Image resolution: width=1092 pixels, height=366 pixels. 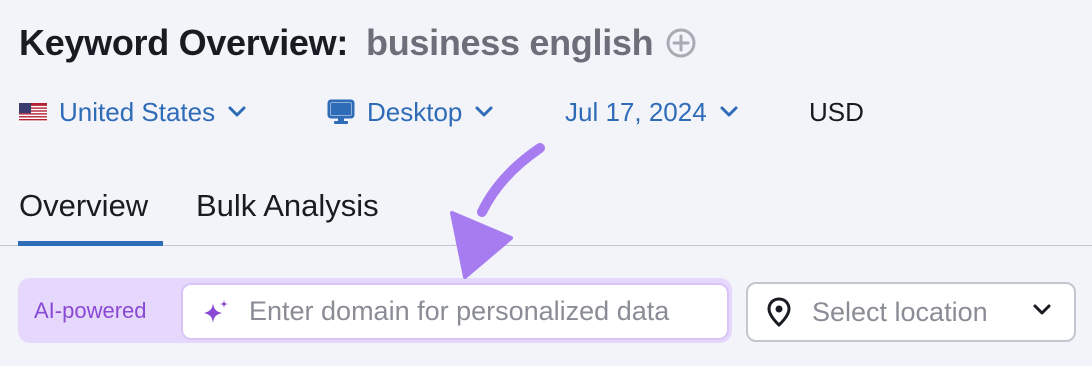 What do you see at coordinates (415, 111) in the screenshot?
I see `device-label: Desktop` at bounding box center [415, 111].